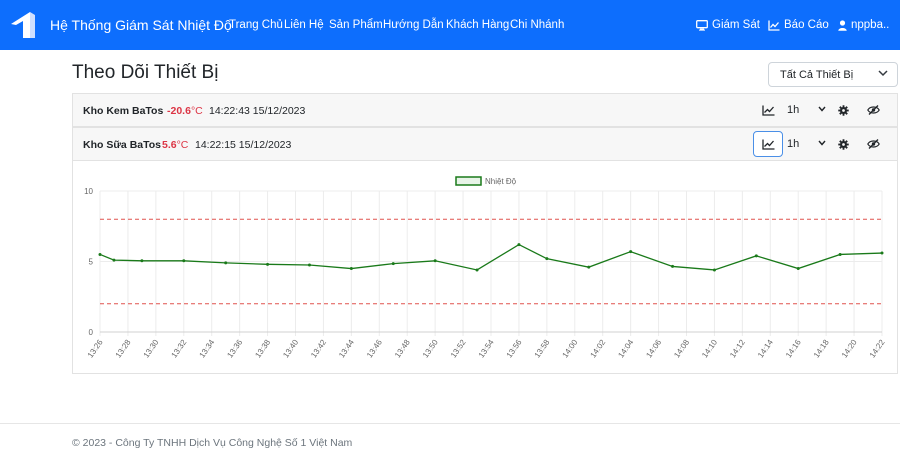  I want to click on chart-x-tick-label: 14:06, so click(653, 349).